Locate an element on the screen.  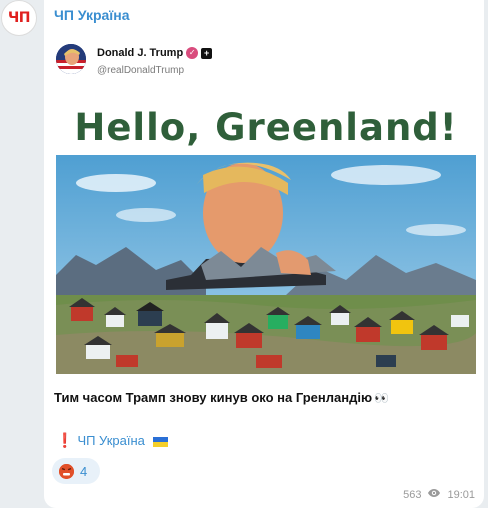
channel-avatar-text: ЧП is located at coordinates (19, 18).